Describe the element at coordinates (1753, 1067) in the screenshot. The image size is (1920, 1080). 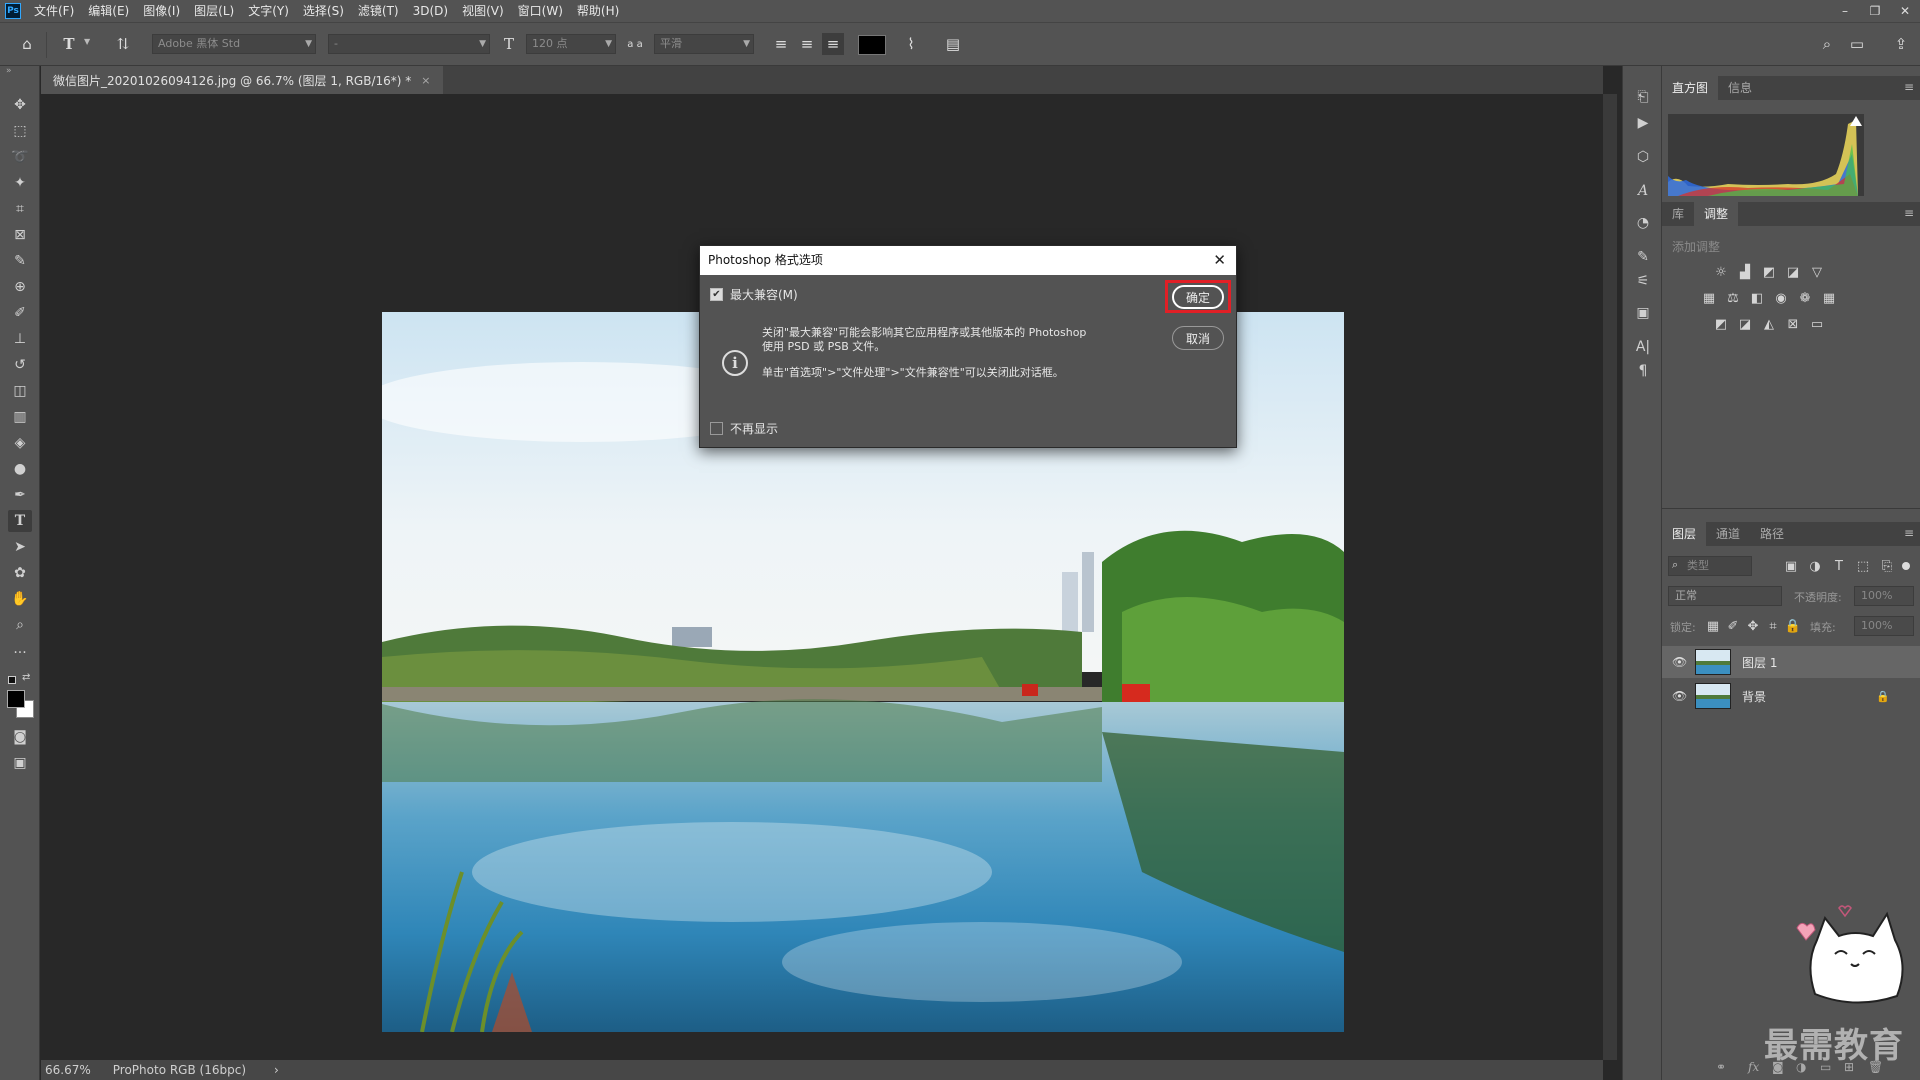
I see `fx-icon: fx` at that location.